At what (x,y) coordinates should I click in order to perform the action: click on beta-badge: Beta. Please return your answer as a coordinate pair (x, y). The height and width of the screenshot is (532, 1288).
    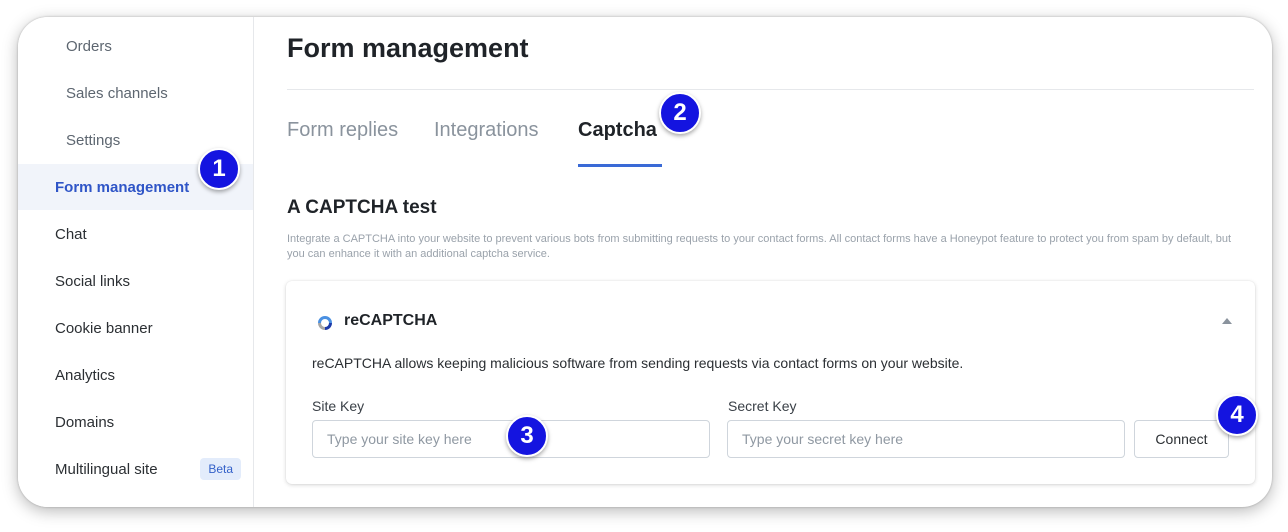
    Looking at the image, I should click on (220, 469).